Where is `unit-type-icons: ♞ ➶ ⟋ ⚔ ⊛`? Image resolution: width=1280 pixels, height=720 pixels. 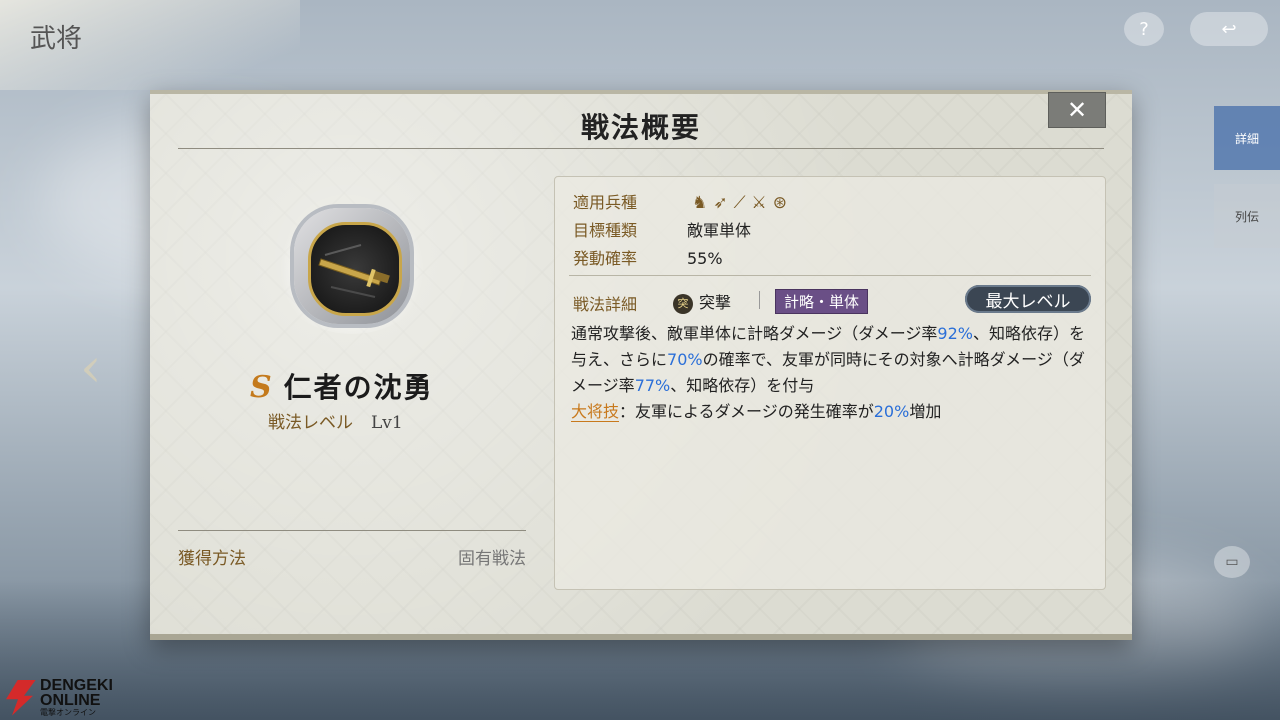
unit-type-icons: ♞ ➶ ⟋ ⚔ ⊛ is located at coordinates (742, 203).